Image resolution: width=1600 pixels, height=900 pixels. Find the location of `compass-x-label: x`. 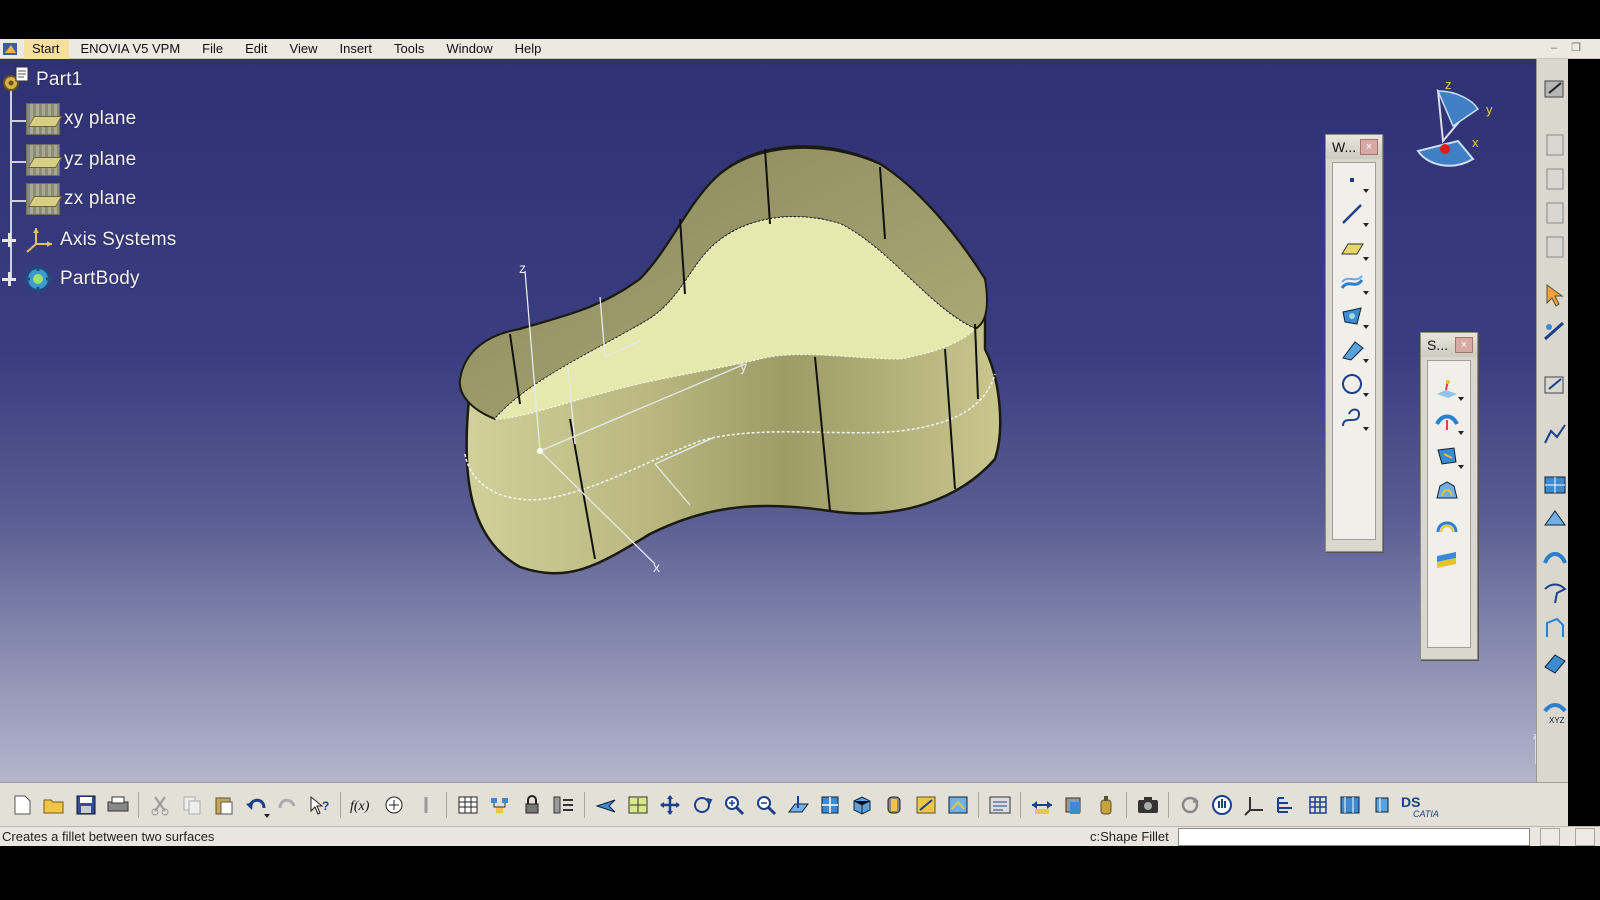

compass-x-label: x is located at coordinates (1475, 142).